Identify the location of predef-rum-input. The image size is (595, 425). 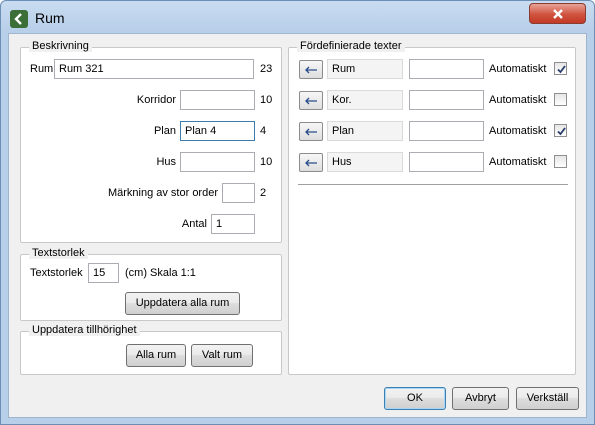
(446, 69).